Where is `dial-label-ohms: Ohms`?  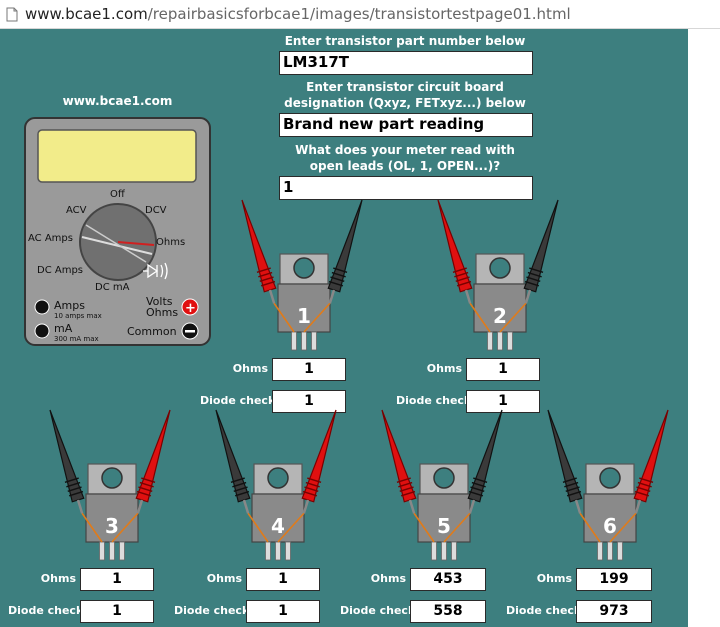 dial-label-ohms: Ohms is located at coordinates (170, 242).